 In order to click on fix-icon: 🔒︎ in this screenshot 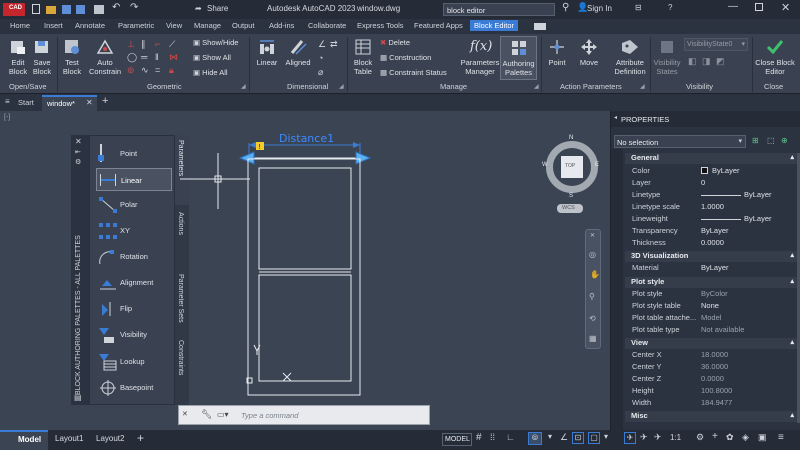, I will do `click(171, 70)`.